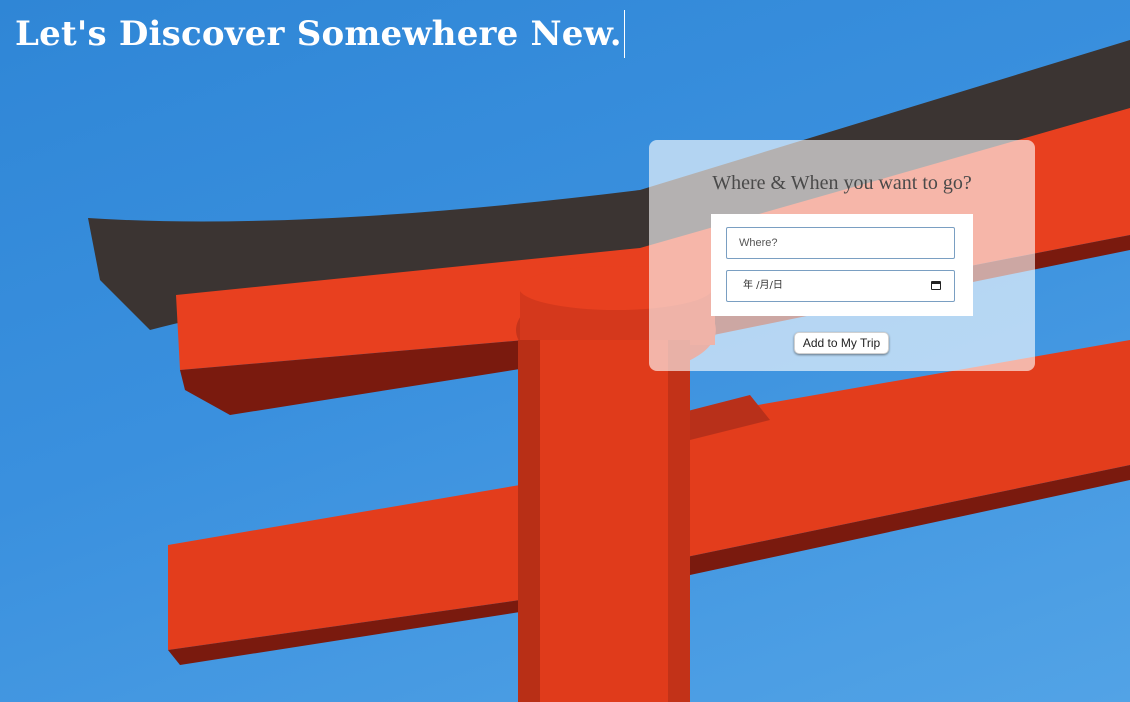 The image size is (1130, 702). Describe the element at coordinates (842, 265) in the screenshot. I see `trip-form: 年 /月/日` at that location.